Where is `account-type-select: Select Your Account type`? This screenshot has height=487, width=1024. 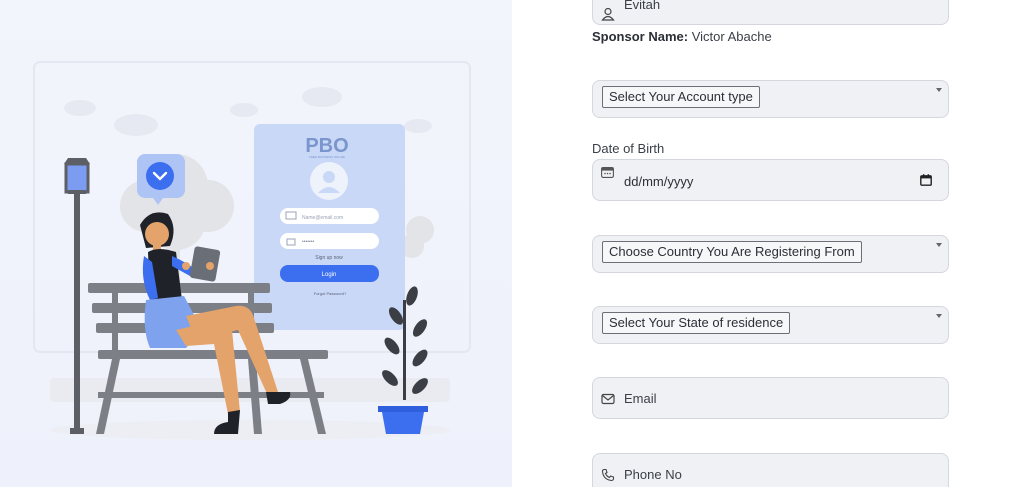 account-type-select: Select Your Account type is located at coordinates (770, 99).